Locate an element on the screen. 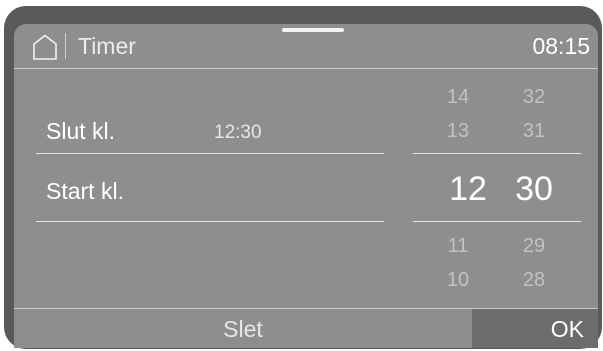 The height and width of the screenshot is (351, 603). drag-handle is located at coordinates (313, 30).